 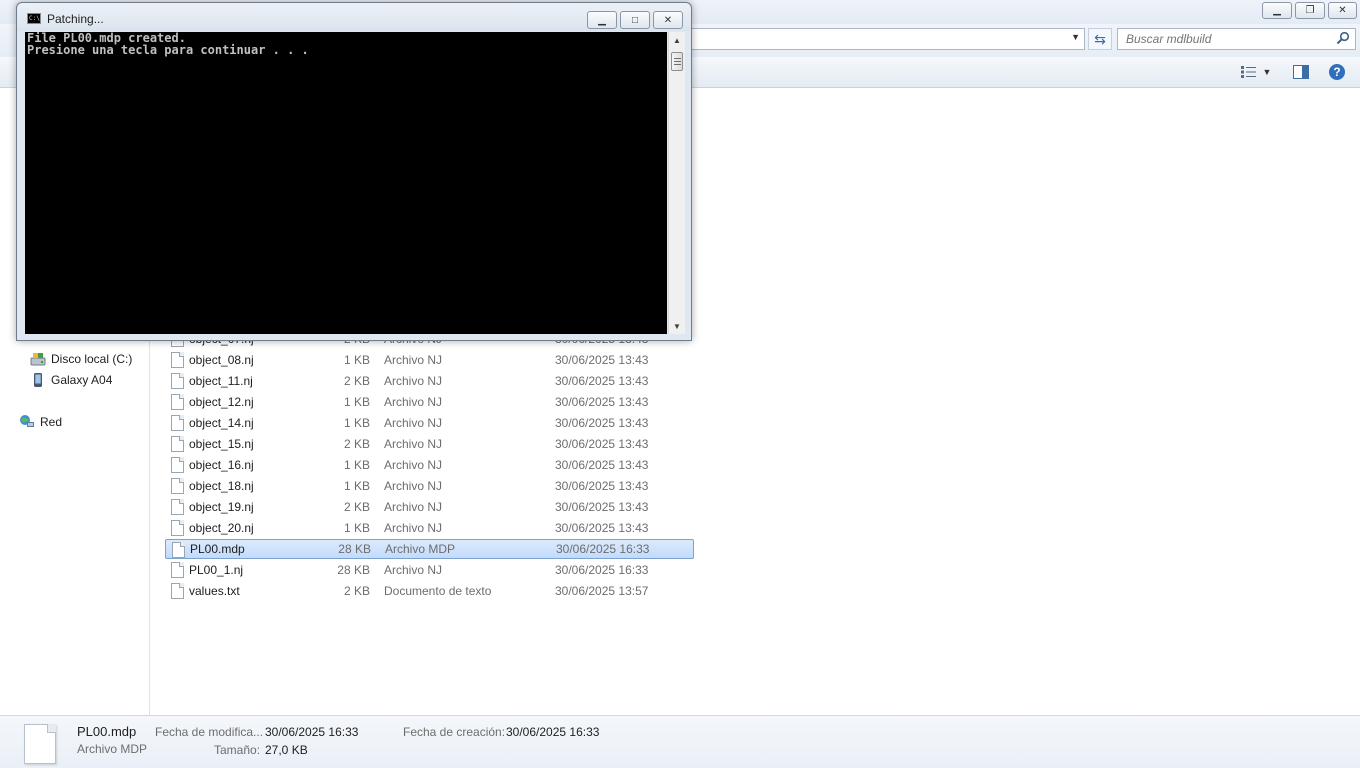 I want to click on console-close-button: ✕, so click(x=668, y=20).